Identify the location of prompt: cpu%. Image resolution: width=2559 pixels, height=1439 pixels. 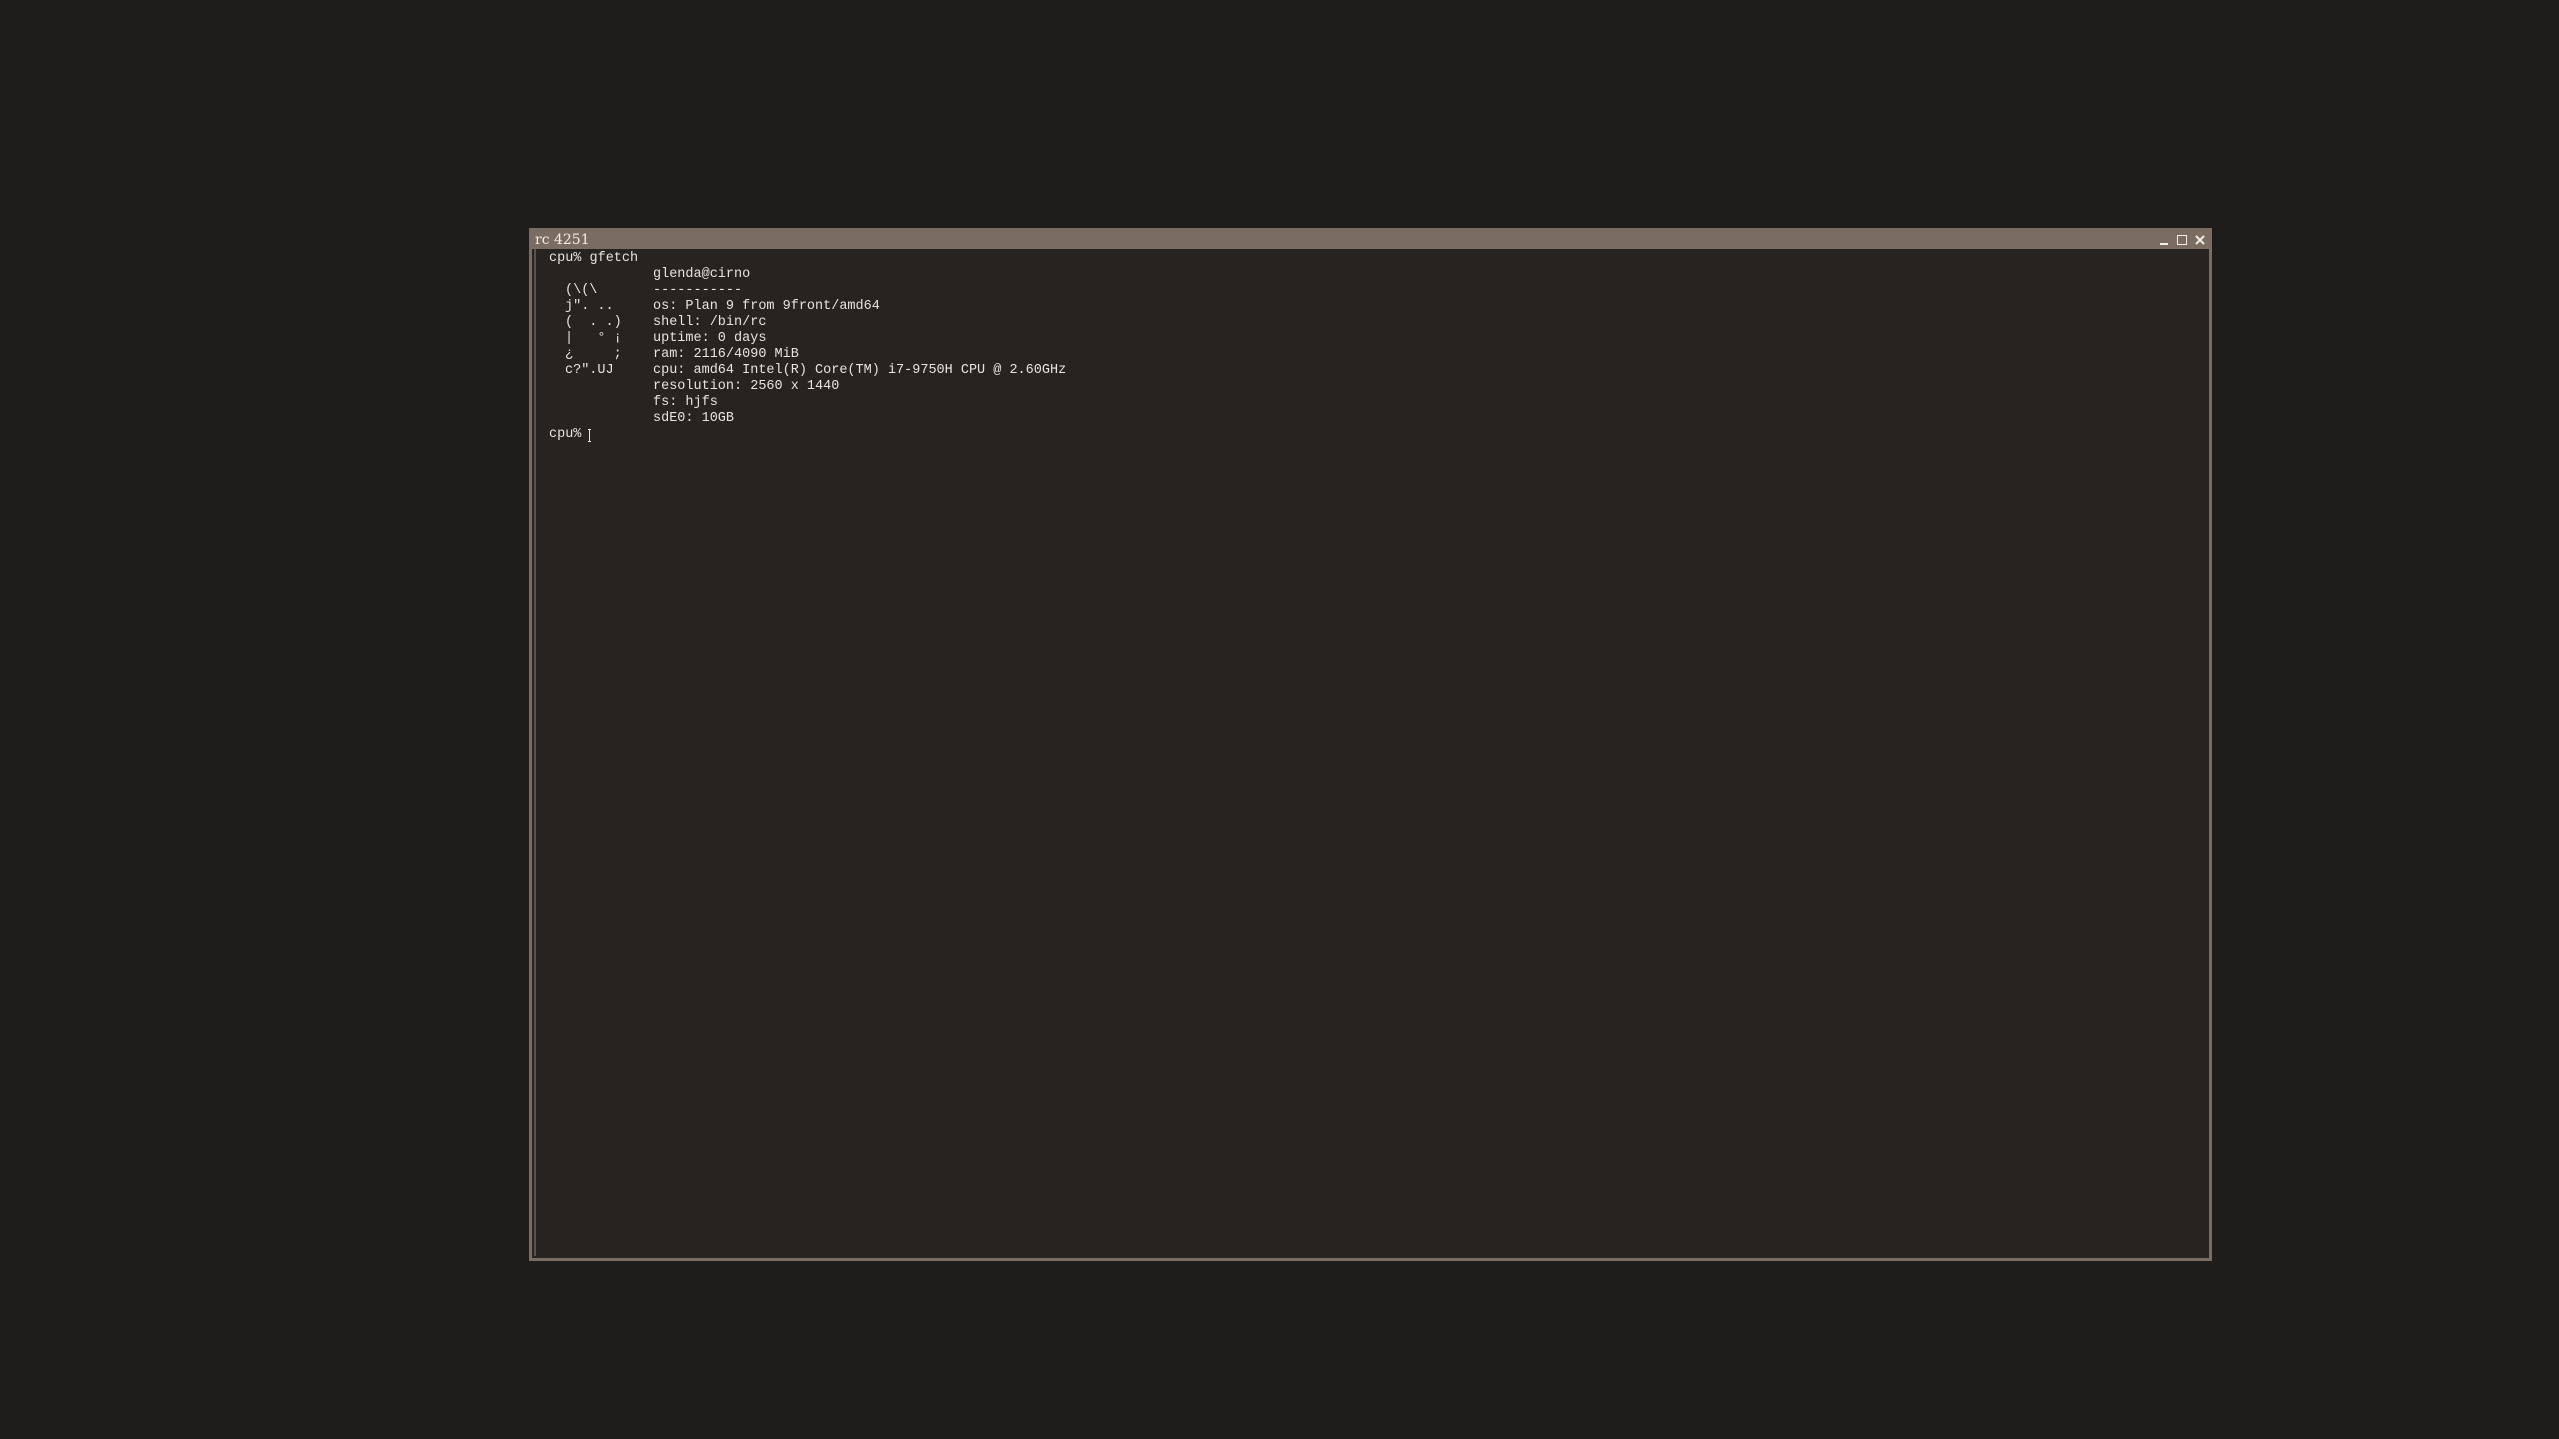
(565, 434).